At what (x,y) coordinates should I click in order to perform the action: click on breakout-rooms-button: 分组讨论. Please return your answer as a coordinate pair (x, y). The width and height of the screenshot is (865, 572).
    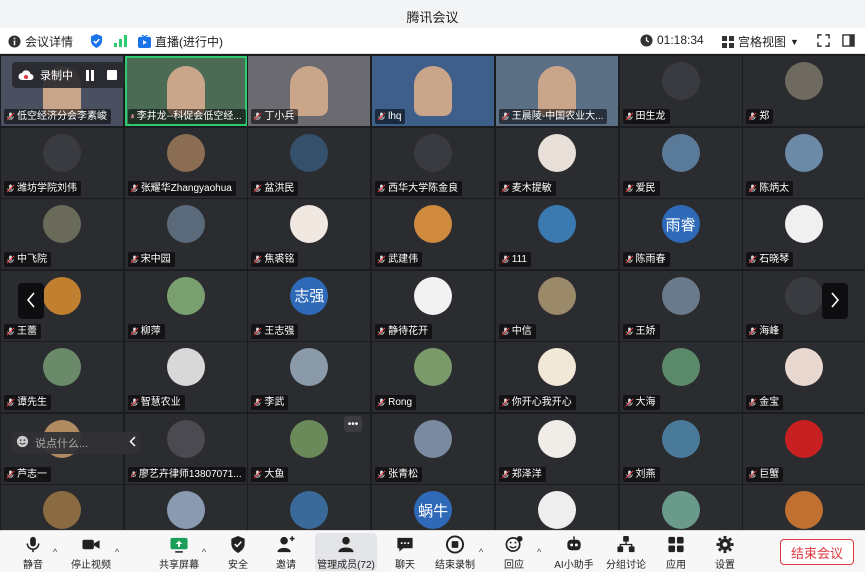
    Looking at the image, I should click on (626, 552).